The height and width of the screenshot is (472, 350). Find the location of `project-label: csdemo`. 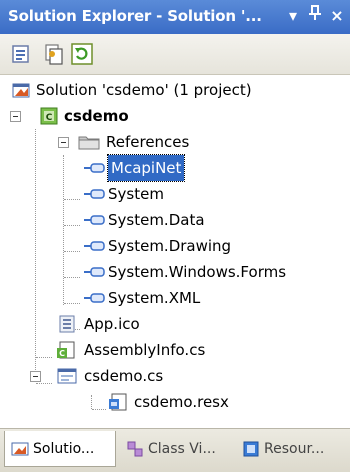

project-label: csdemo is located at coordinates (96, 116).